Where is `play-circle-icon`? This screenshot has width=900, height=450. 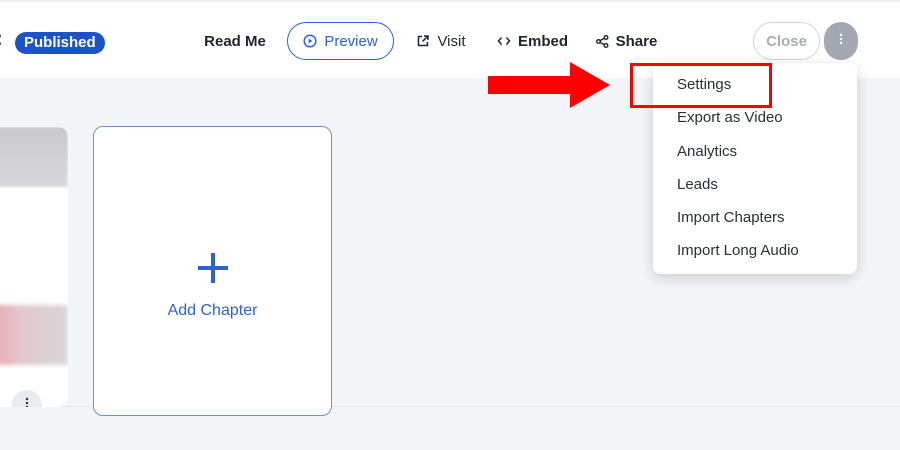
play-circle-icon is located at coordinates (310, 41).